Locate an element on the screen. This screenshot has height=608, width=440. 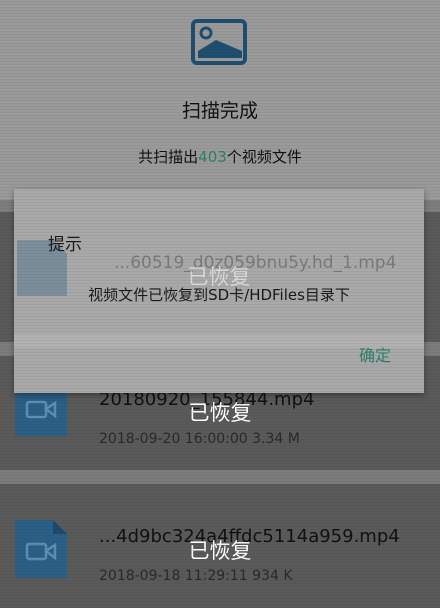
confirm-button: 确定 is located at coordinates (375, 354).